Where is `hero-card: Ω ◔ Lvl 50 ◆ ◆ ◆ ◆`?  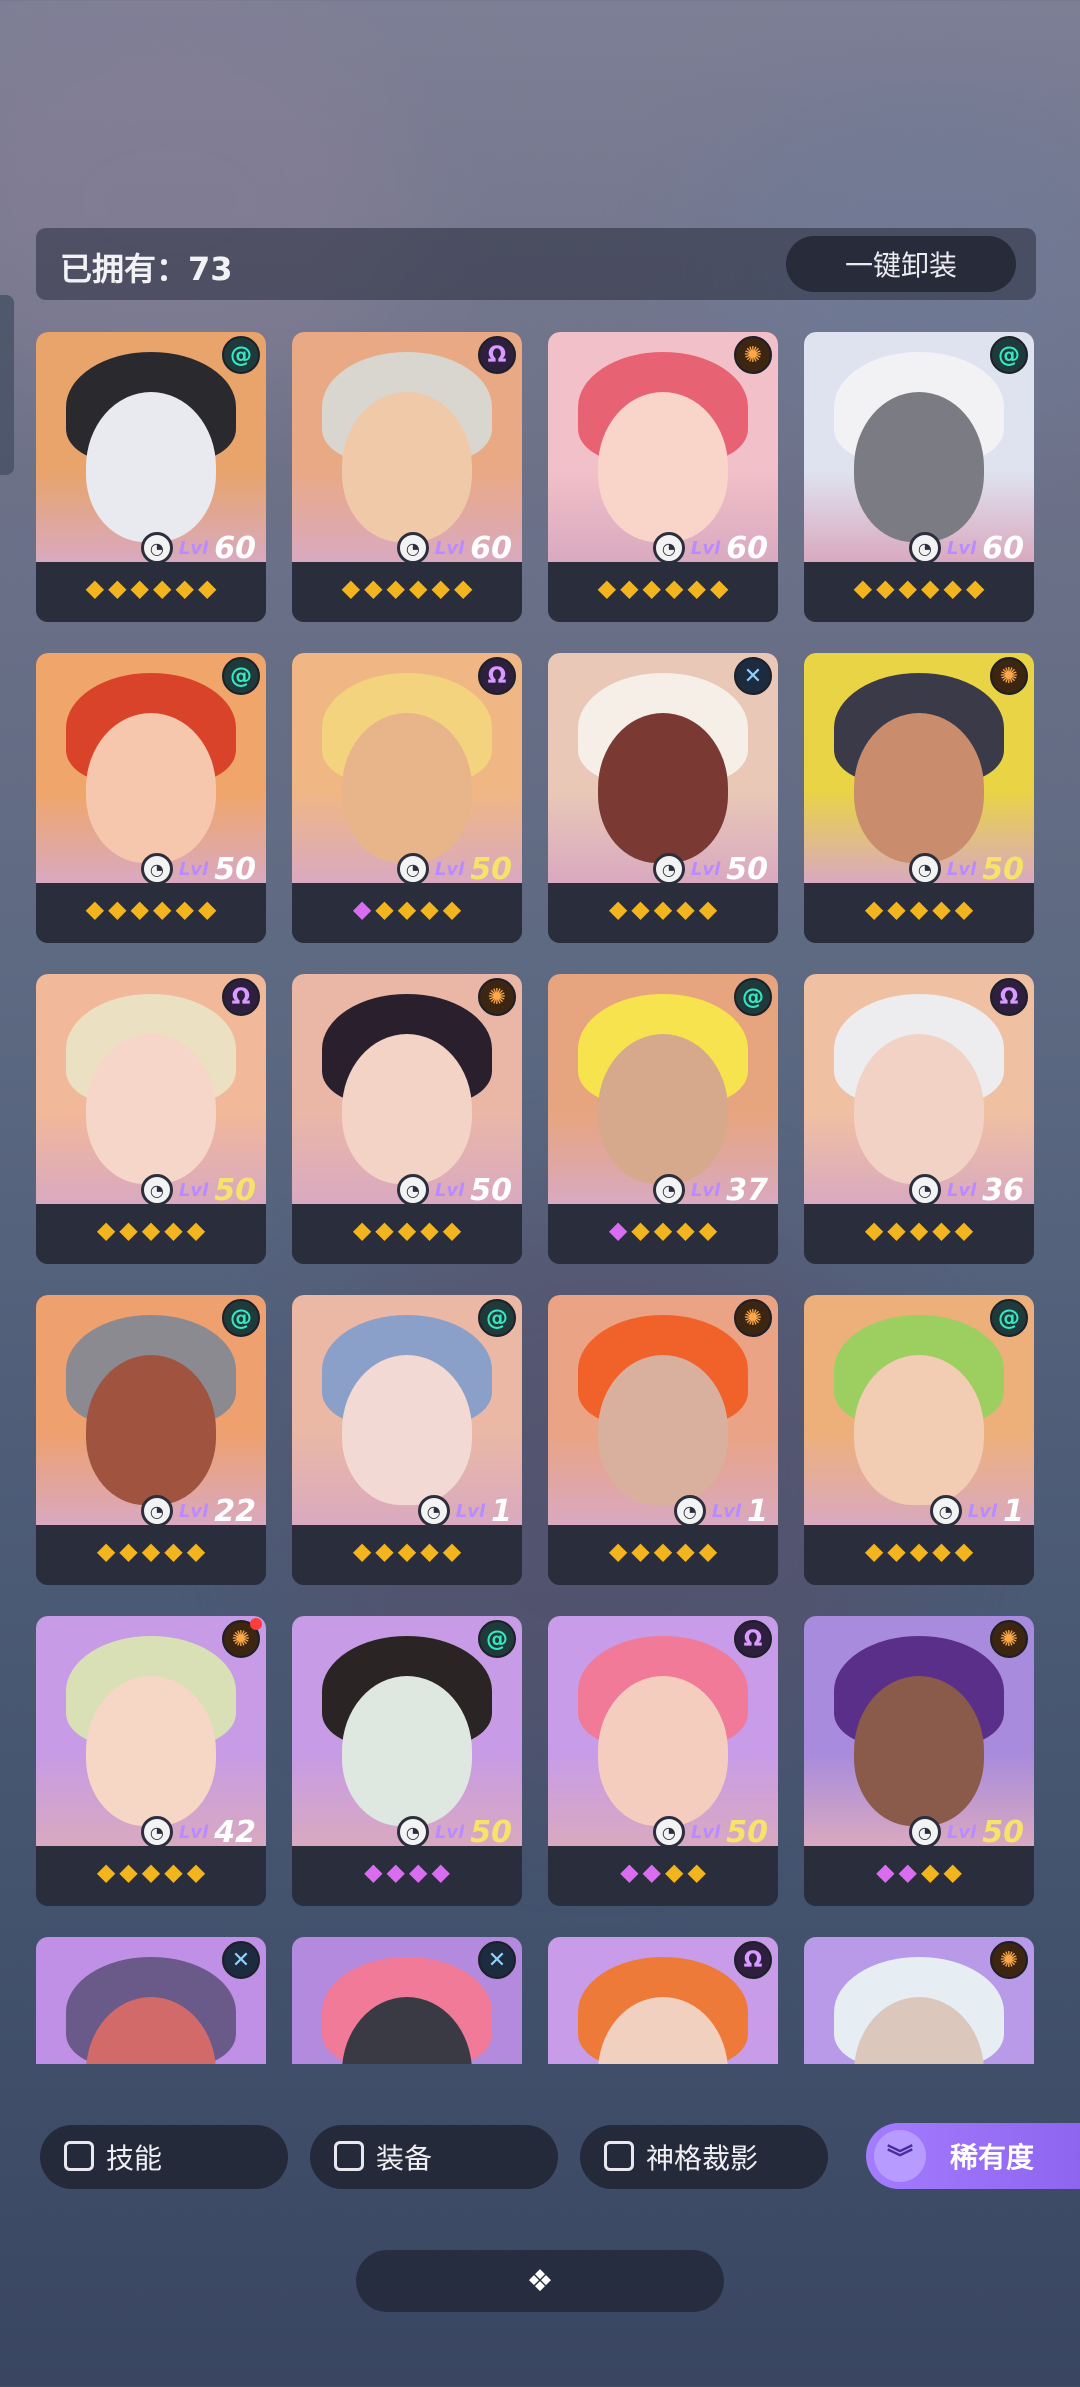 hero-card: Ω ◔ Lvl 50 ◆ ◆ ◆ ◆ is located at coordinates (663, 1761).